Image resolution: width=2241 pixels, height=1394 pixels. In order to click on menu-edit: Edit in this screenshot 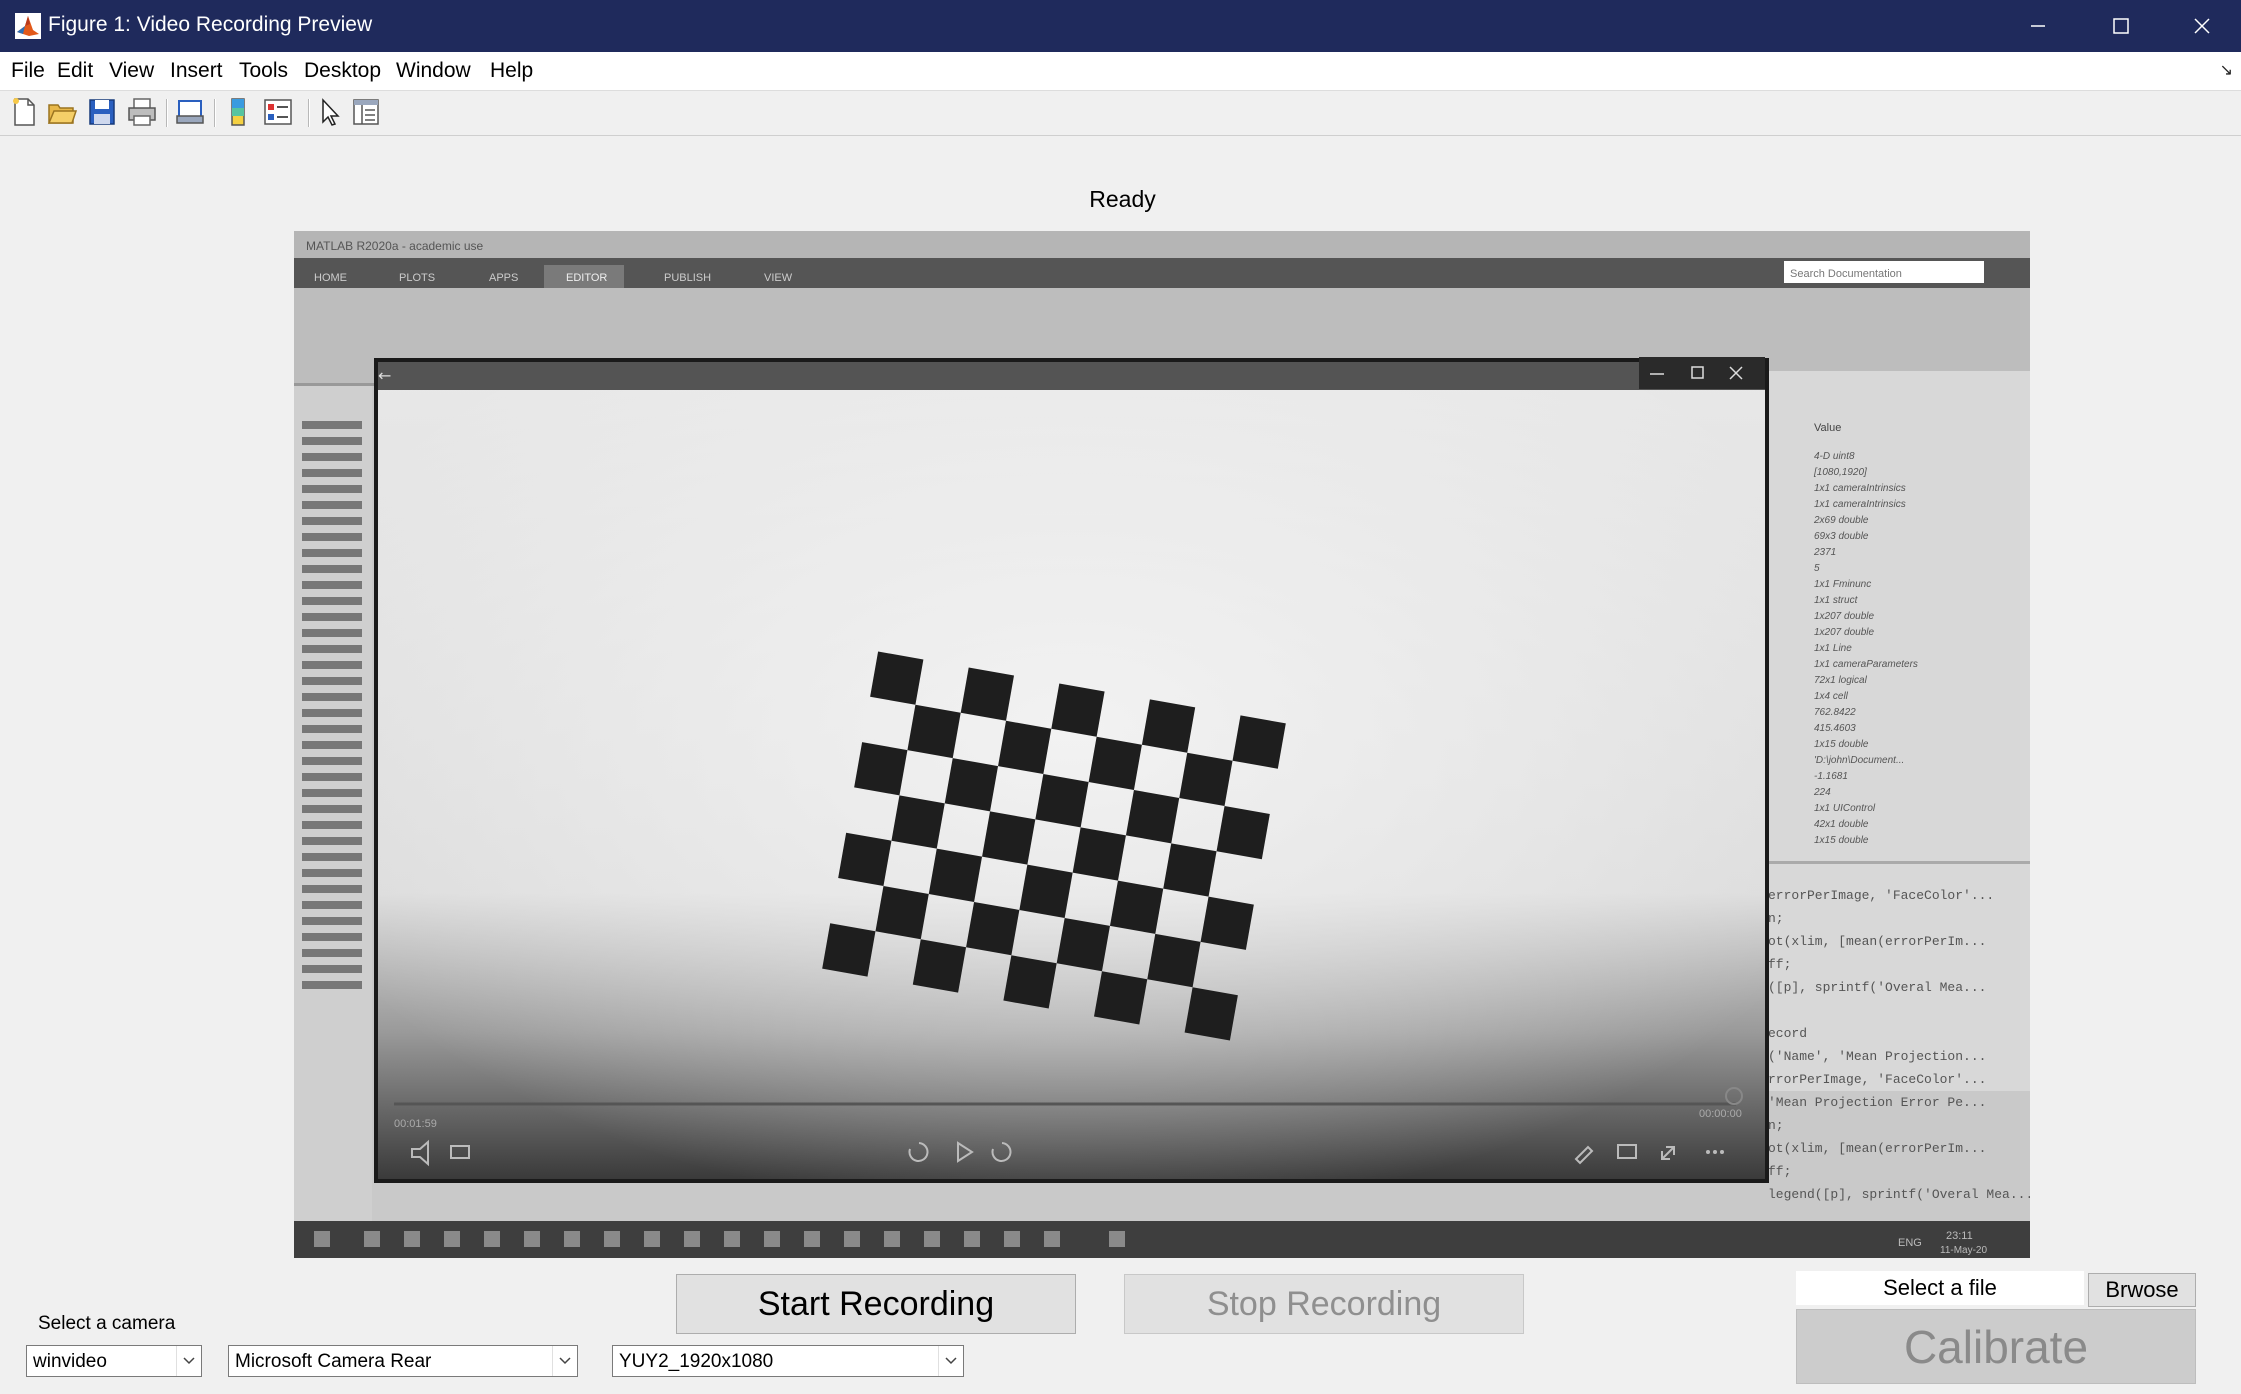, I will do `click(75, 71)`.